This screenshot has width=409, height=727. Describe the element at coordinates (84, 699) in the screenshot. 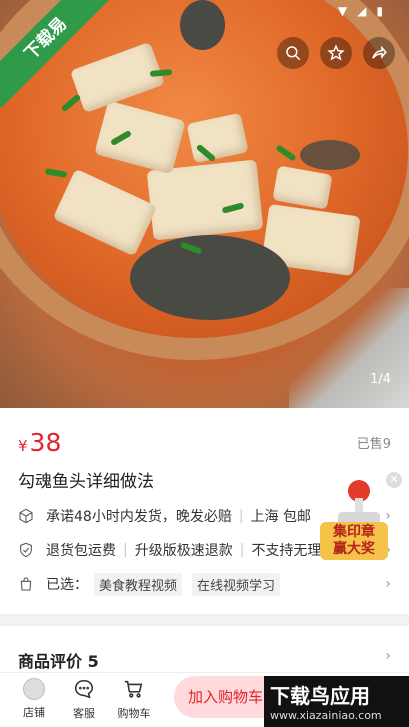

I see `service-nav-button: 客服` at that location.